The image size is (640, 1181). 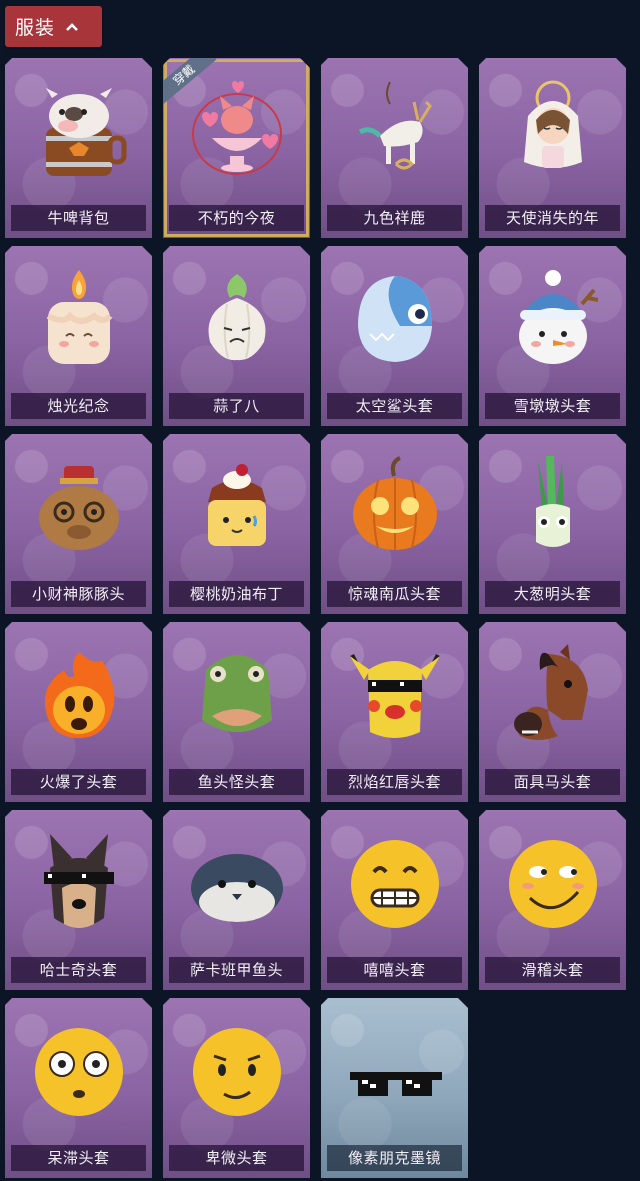 What do you see at coordinates (78, 782) in the screenshot?
I see `costume-name: 火爆了头套` at bounding box center [78, 782].